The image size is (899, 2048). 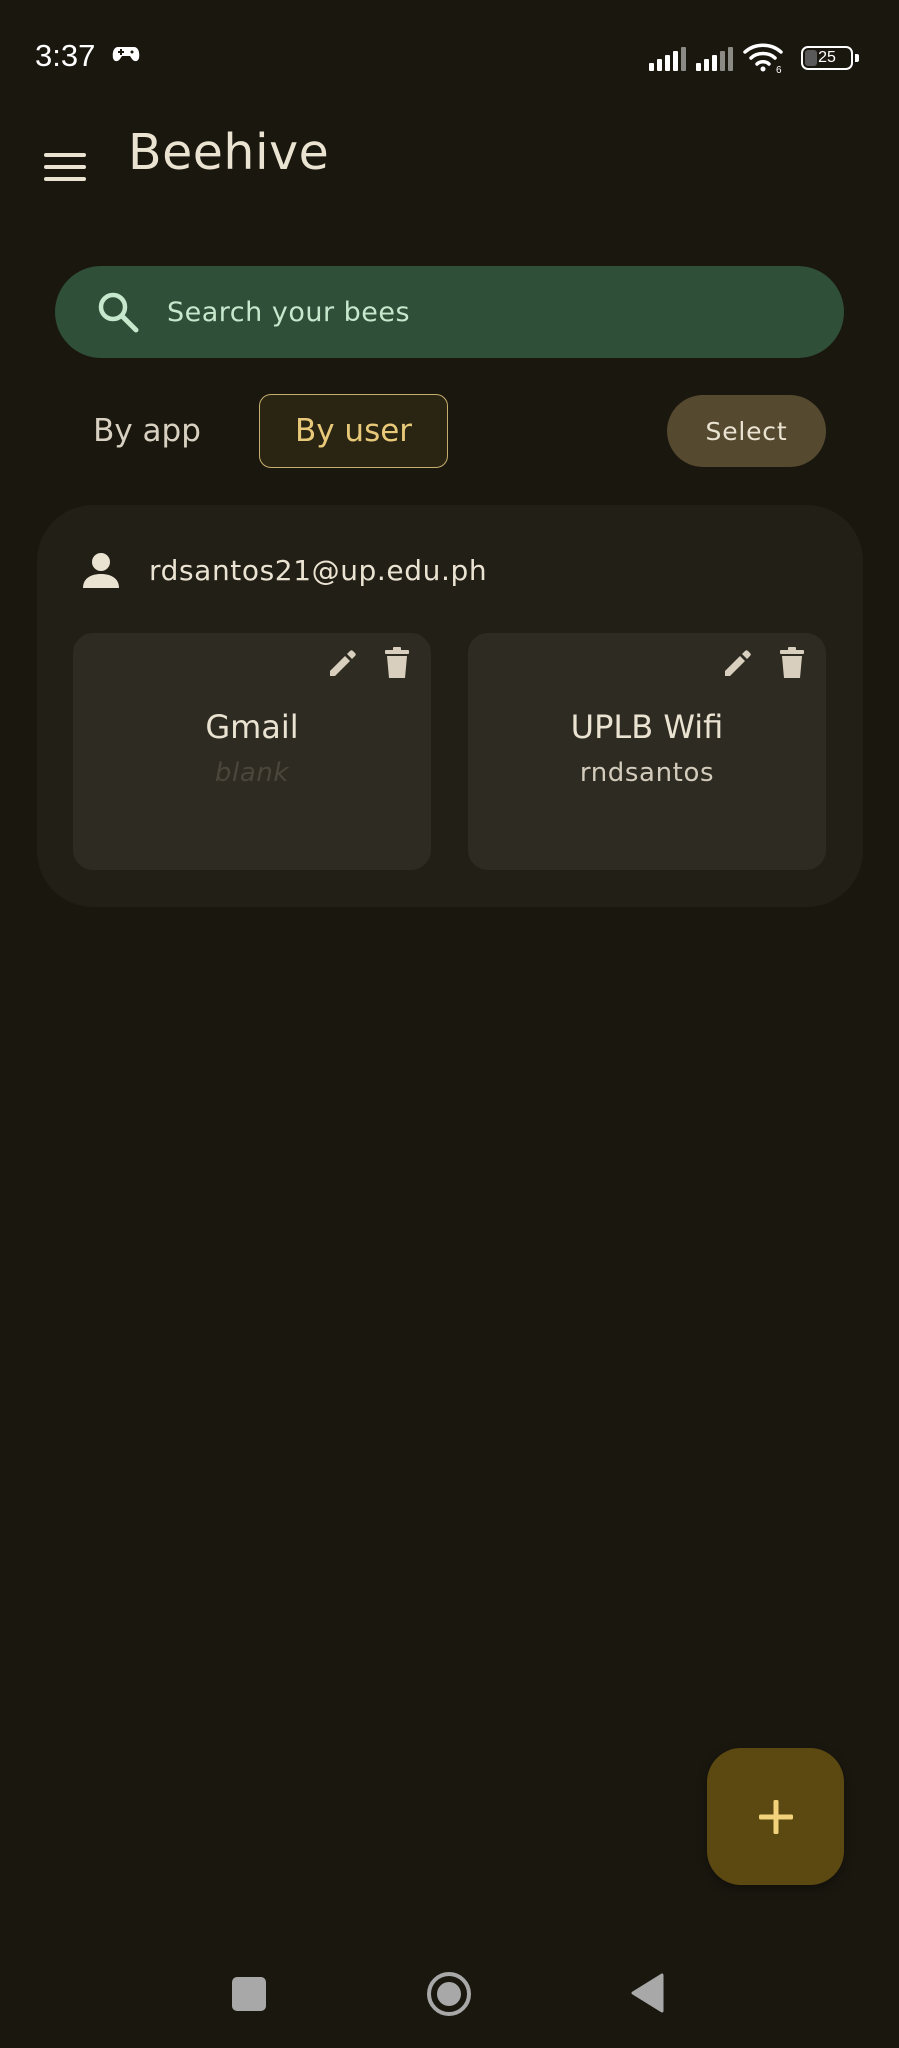 I want to click on status-icons: 6 25, so click(x=754, y=58).